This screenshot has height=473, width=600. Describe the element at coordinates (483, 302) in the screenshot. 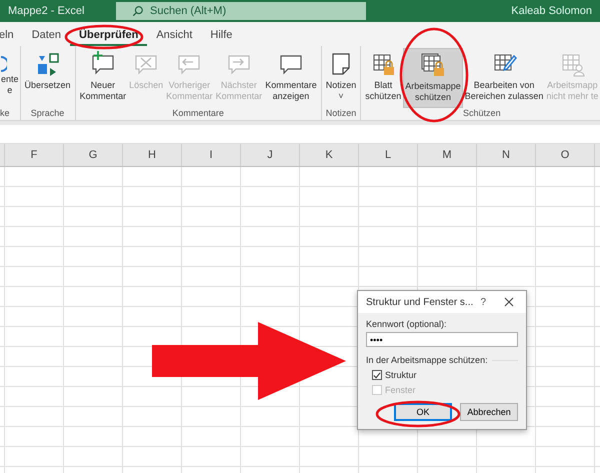

I see `help-button: ?` at that location.